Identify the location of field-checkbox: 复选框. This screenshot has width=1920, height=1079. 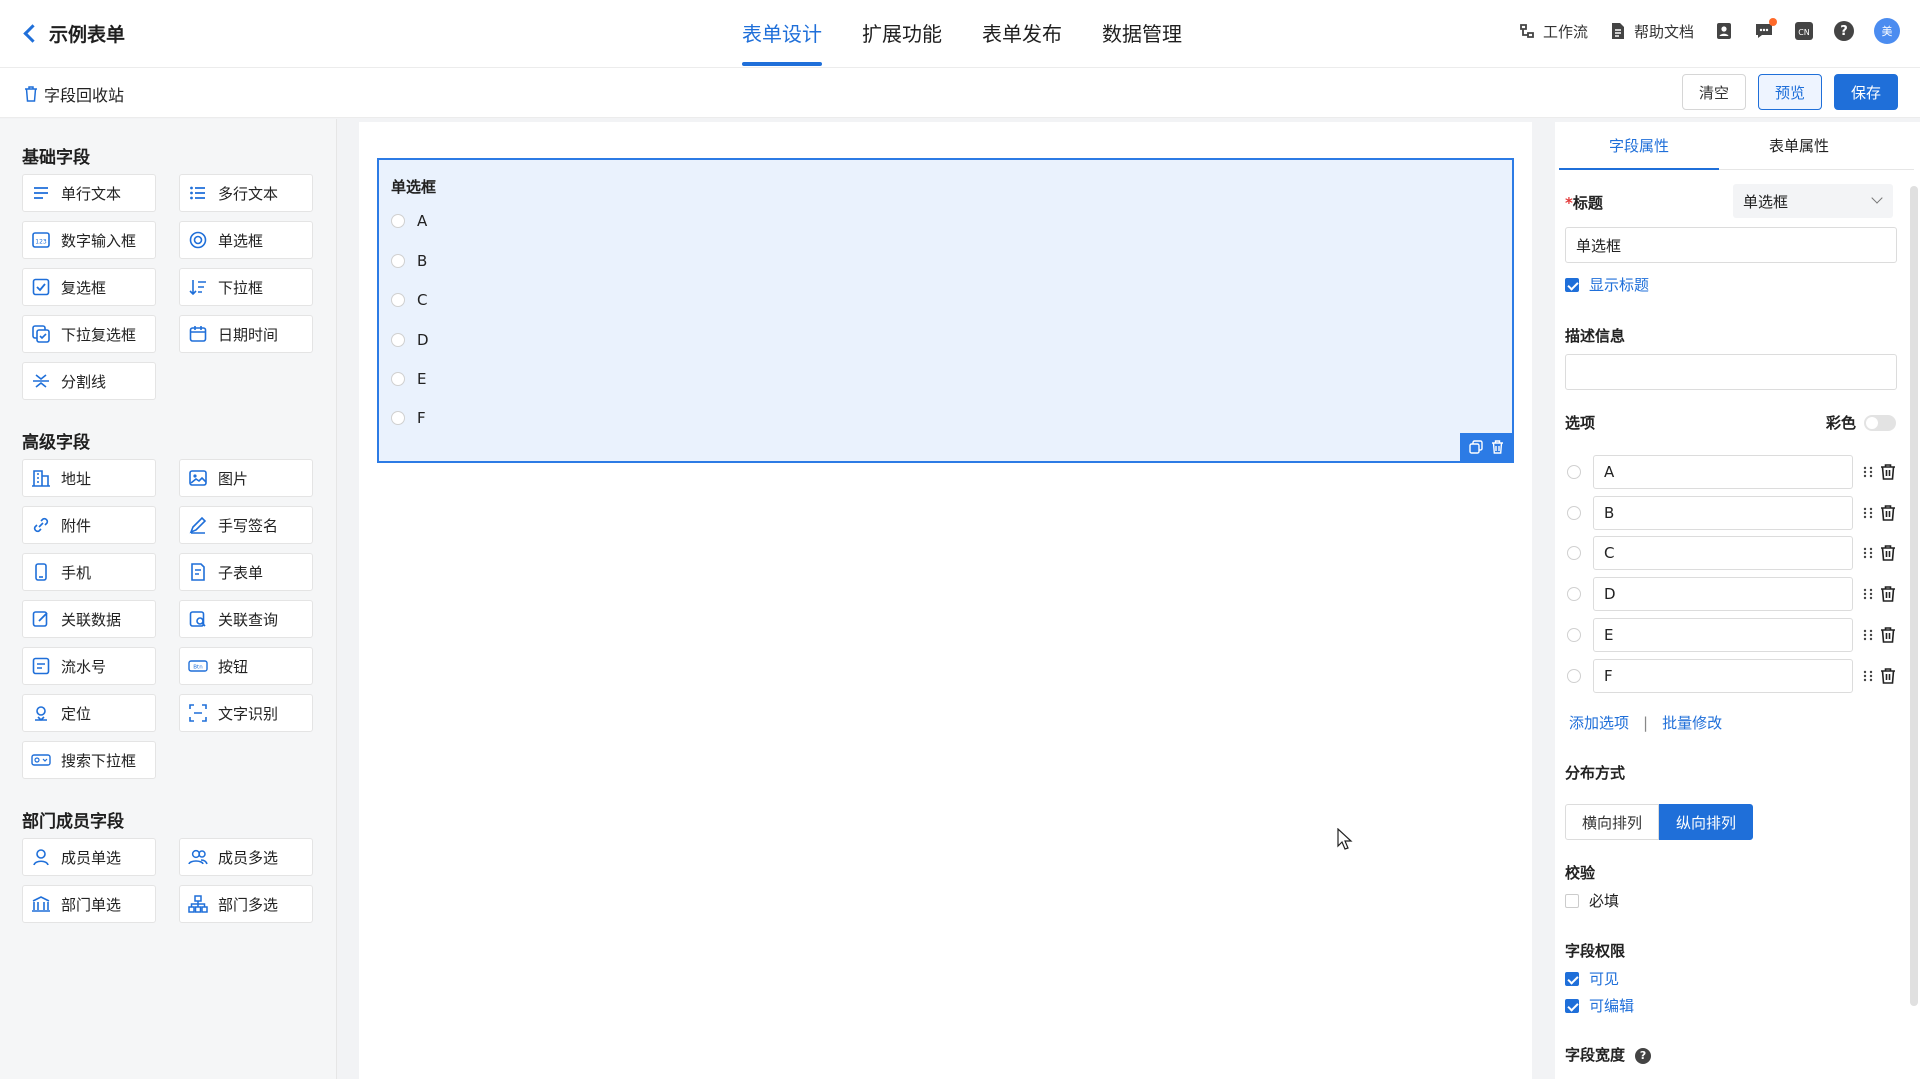
(89, 287).